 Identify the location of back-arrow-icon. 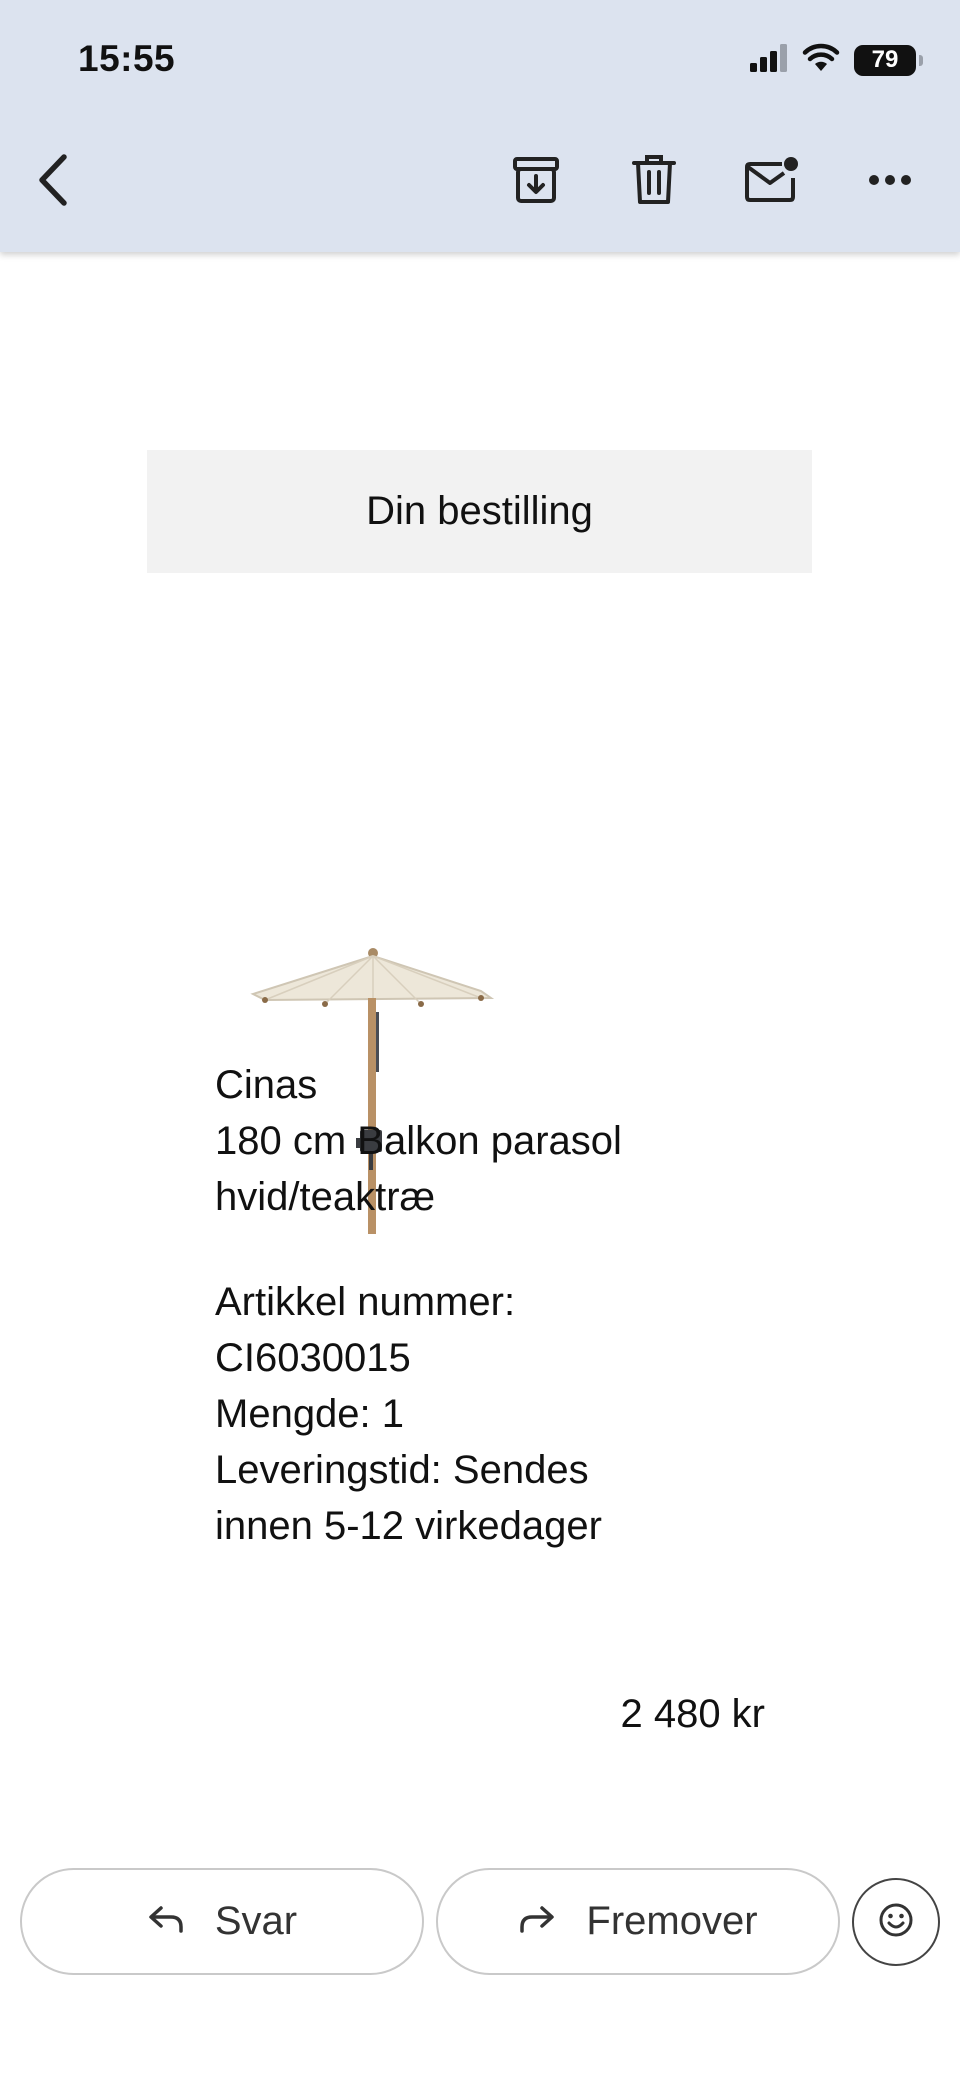
(54, 182).